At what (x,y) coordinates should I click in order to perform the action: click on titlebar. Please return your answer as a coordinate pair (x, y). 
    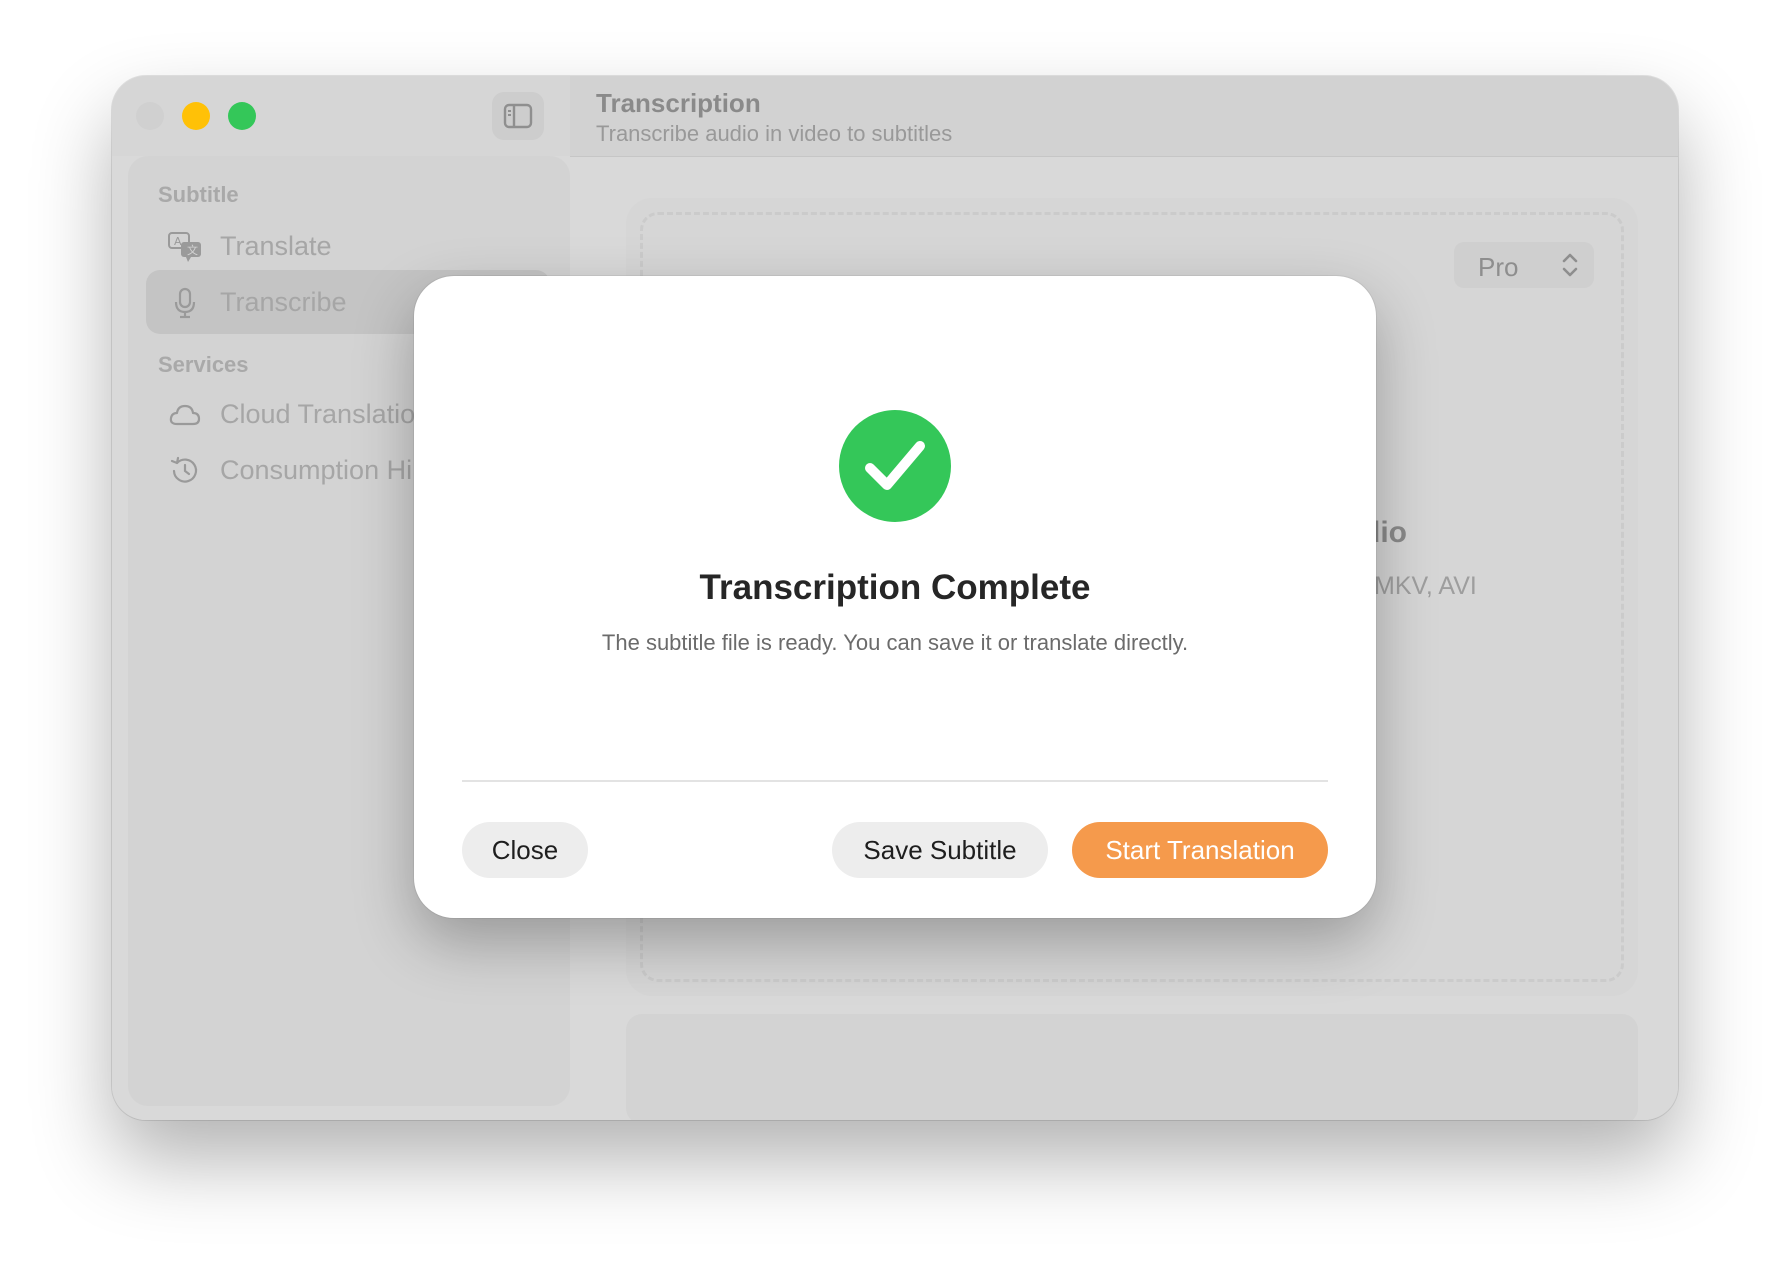
    Looking at the image, I should click on (341, 116).